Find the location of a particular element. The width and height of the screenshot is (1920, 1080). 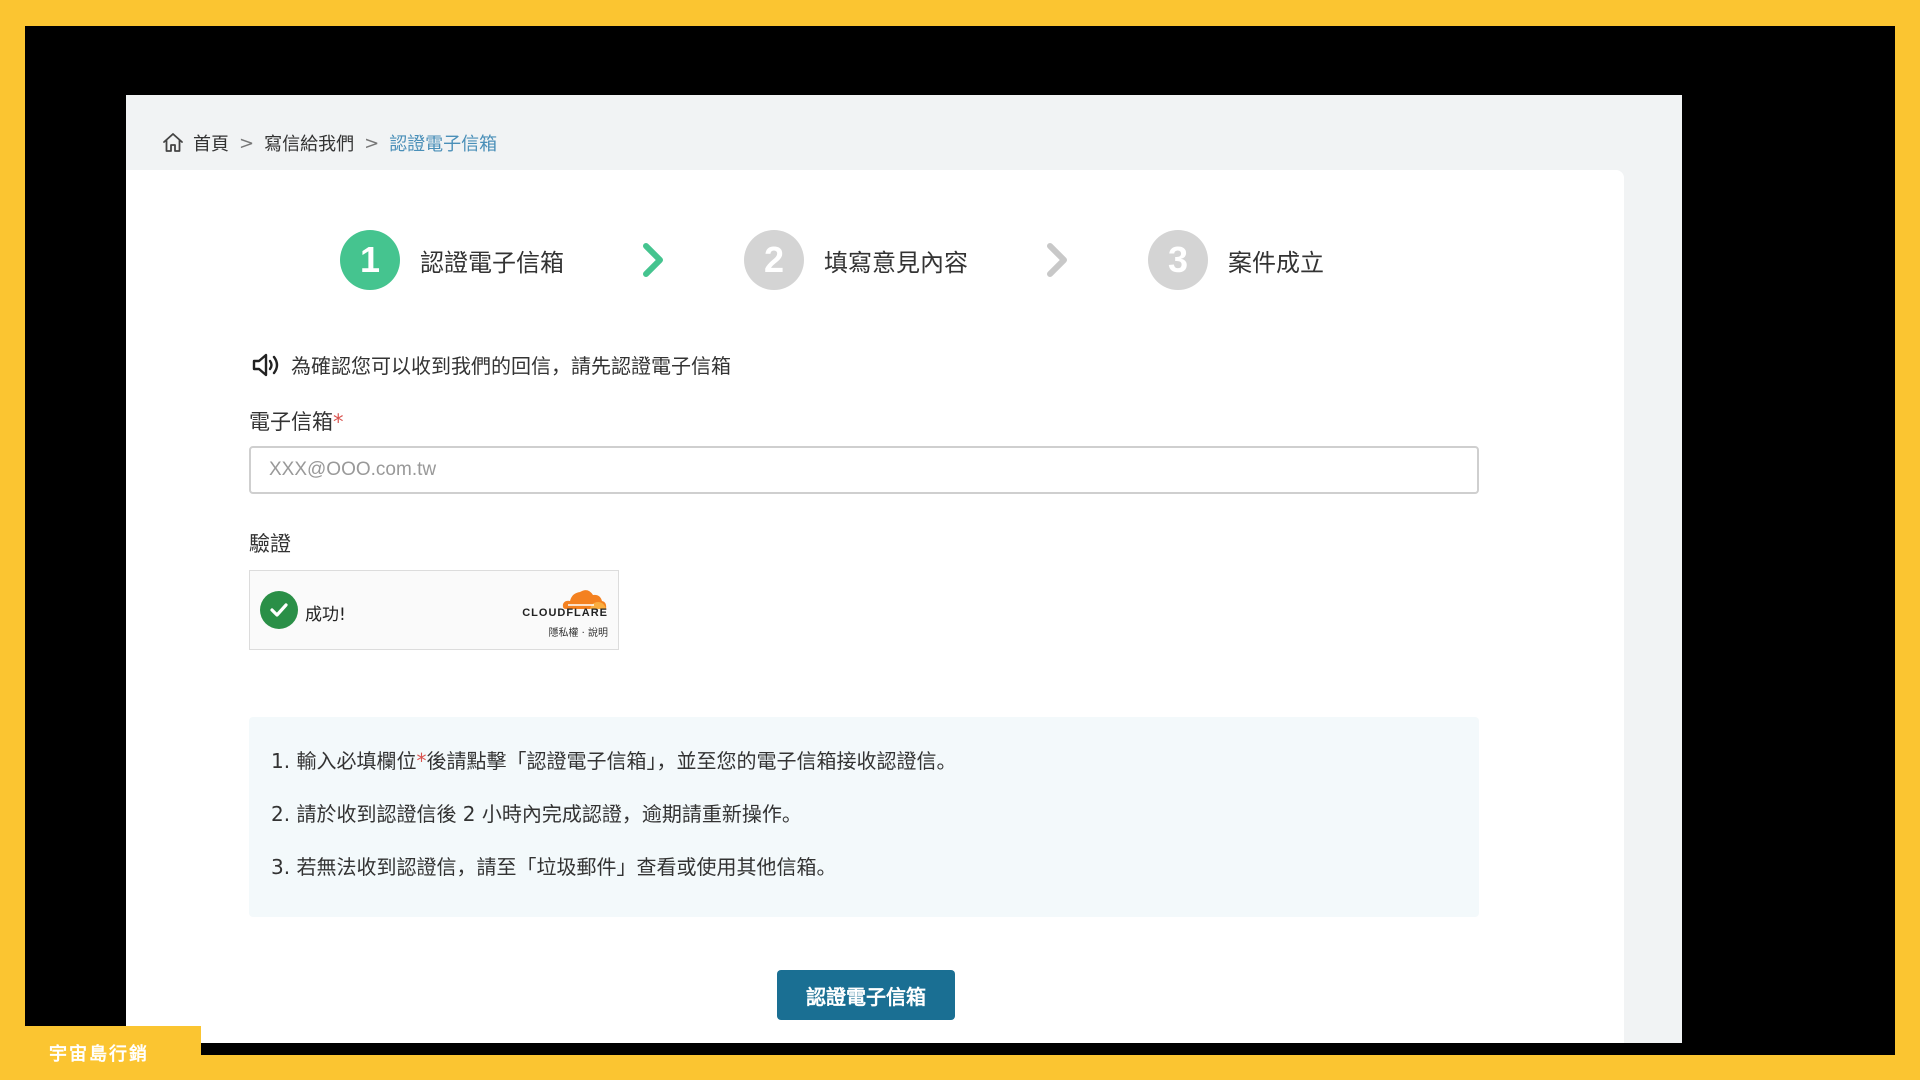

step-2-label: 填寫意見內容 is located at coordinates (896, 262).